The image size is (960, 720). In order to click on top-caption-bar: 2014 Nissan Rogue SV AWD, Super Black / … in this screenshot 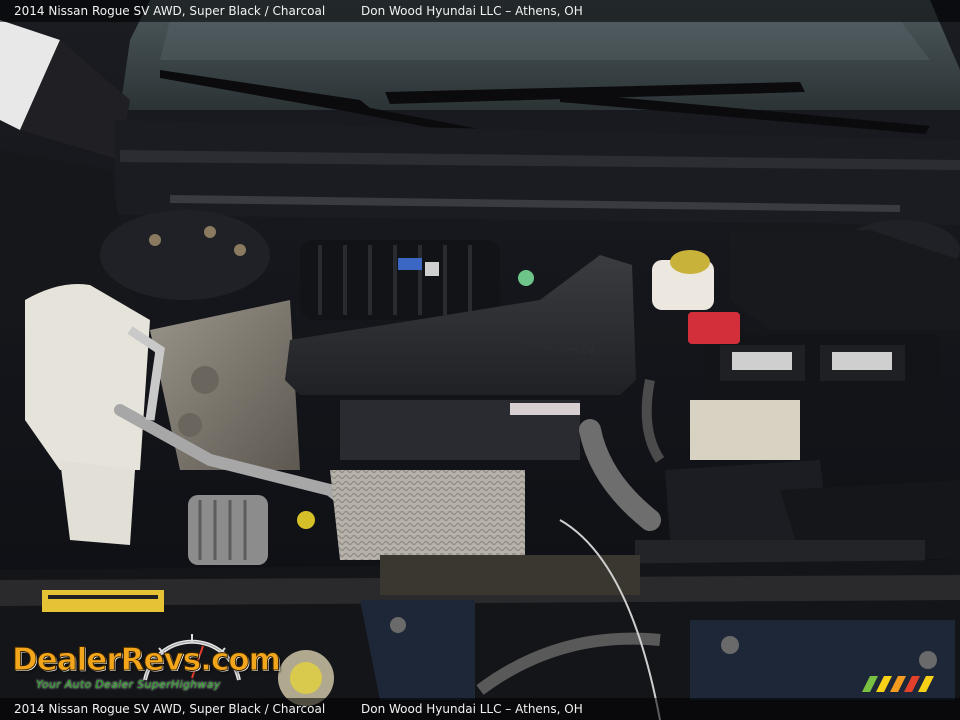, I will do `click(480, 11)`.